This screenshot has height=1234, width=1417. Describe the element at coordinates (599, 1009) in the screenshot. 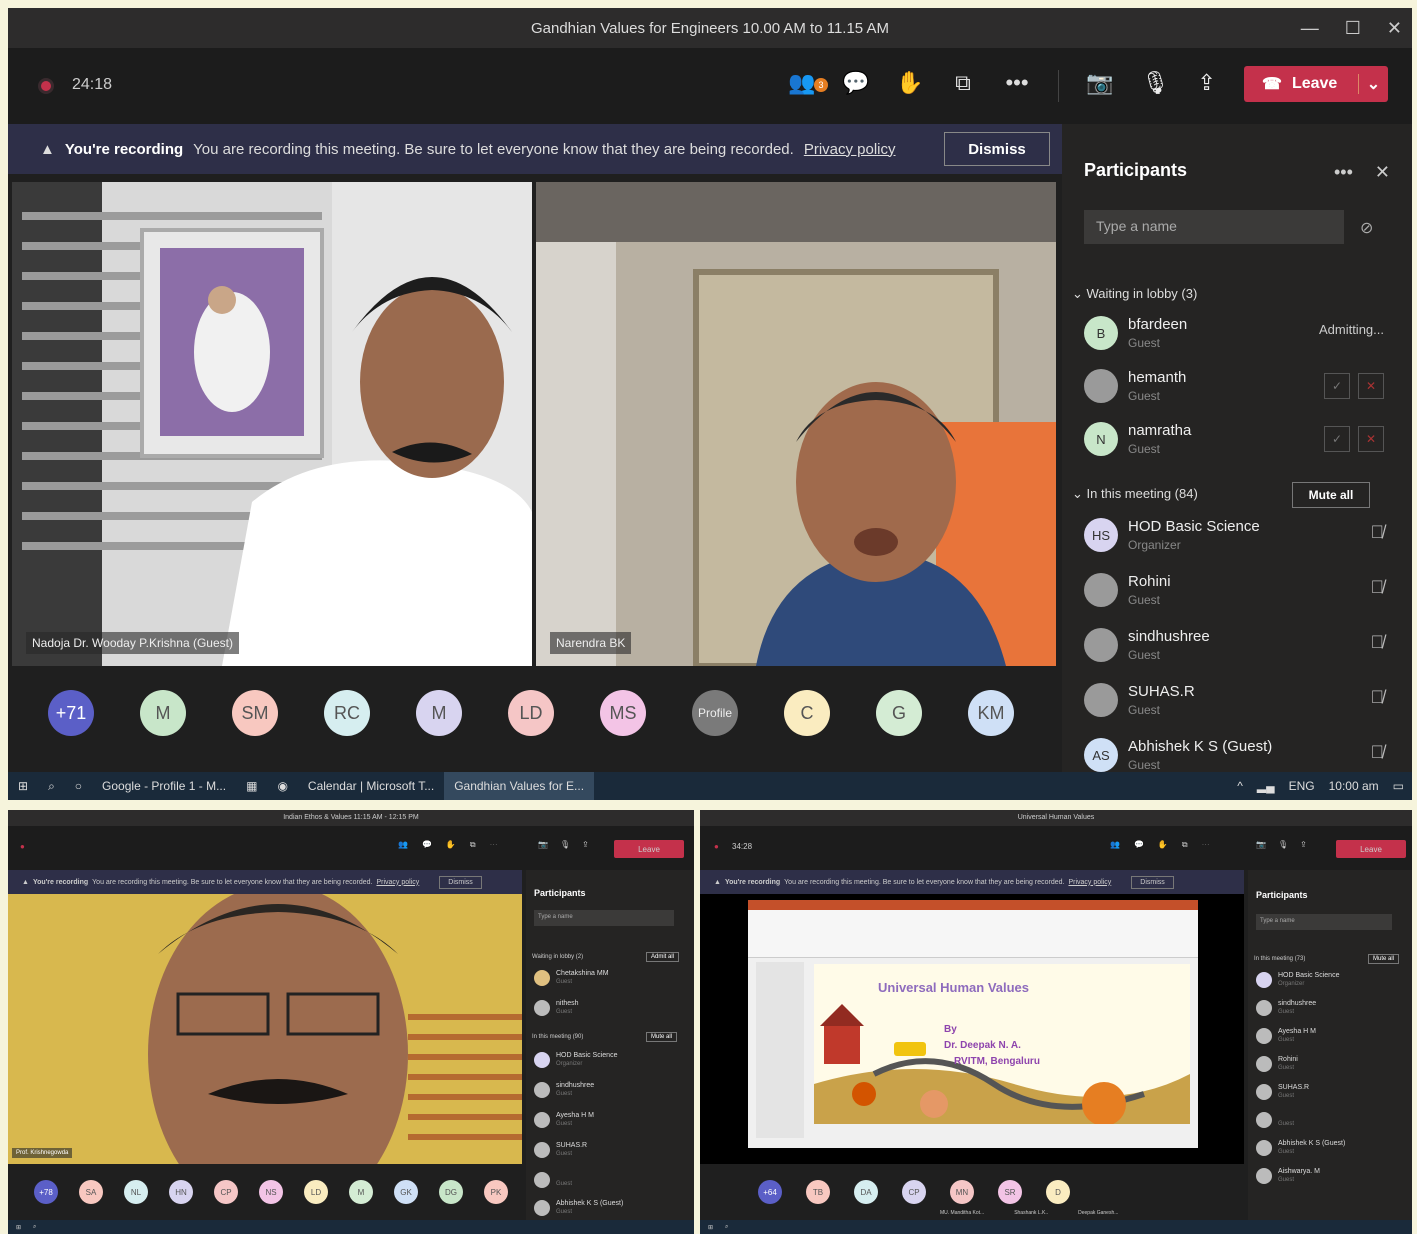

I see `lobby-row: nithesh Guest` at that location.